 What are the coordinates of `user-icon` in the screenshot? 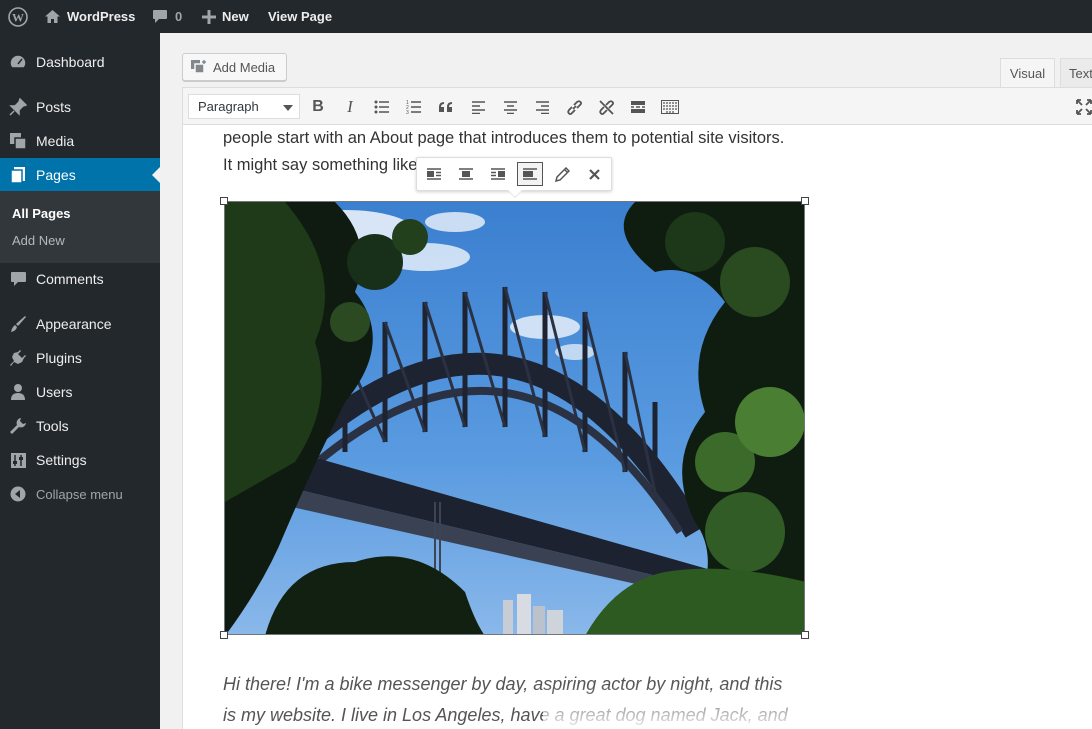 It's located at (18, 392).